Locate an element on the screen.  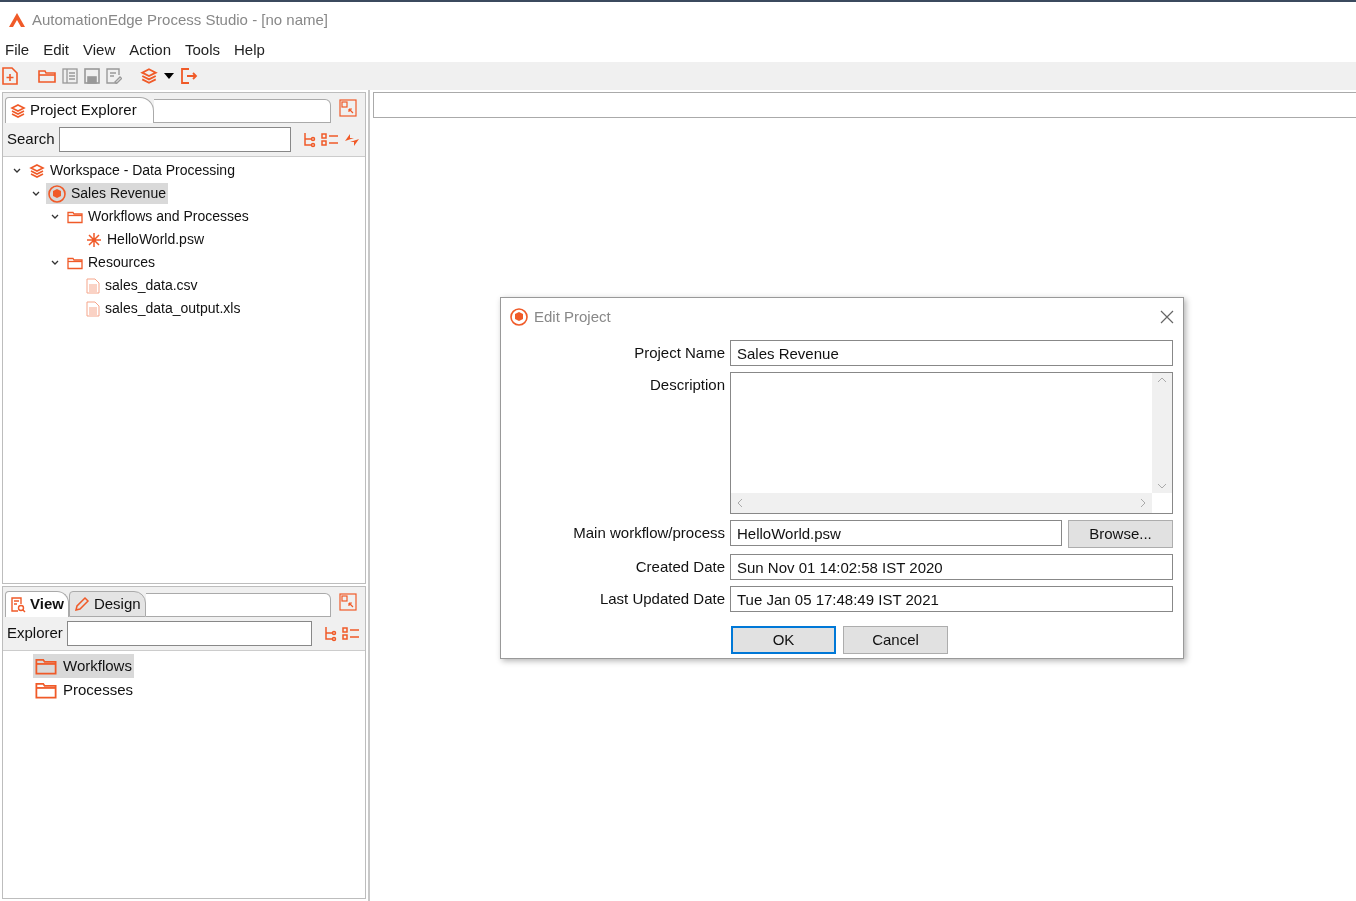
horizontal-scrollbar is located at coordinates (941, 503).